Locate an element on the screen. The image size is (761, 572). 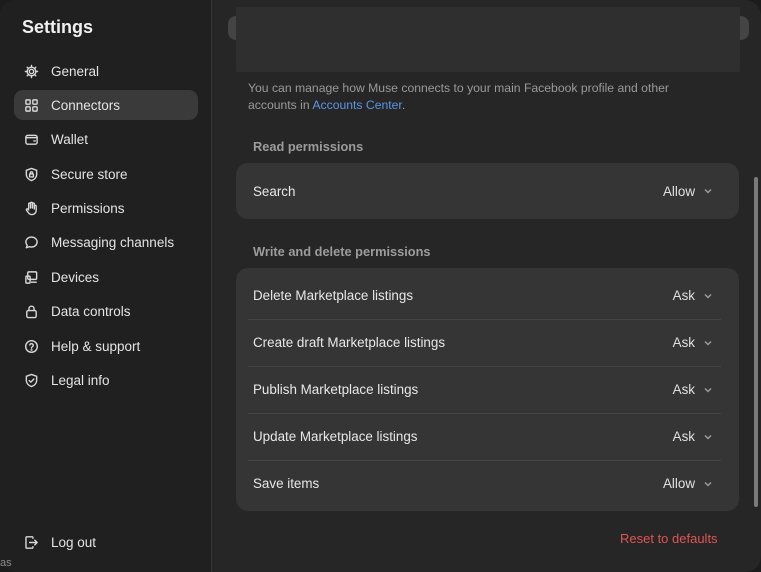
permission-row-search: Search Allow is located at coordinates (487, 191).